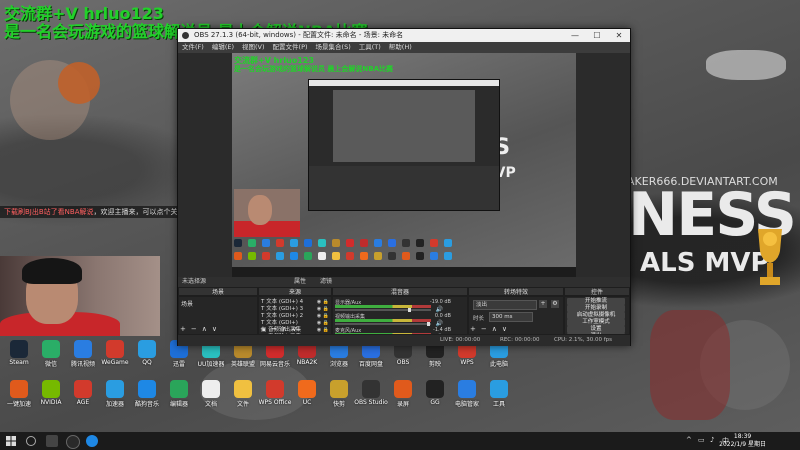  I want to click on menu-edit: 编辑(E), so click(223, 47).